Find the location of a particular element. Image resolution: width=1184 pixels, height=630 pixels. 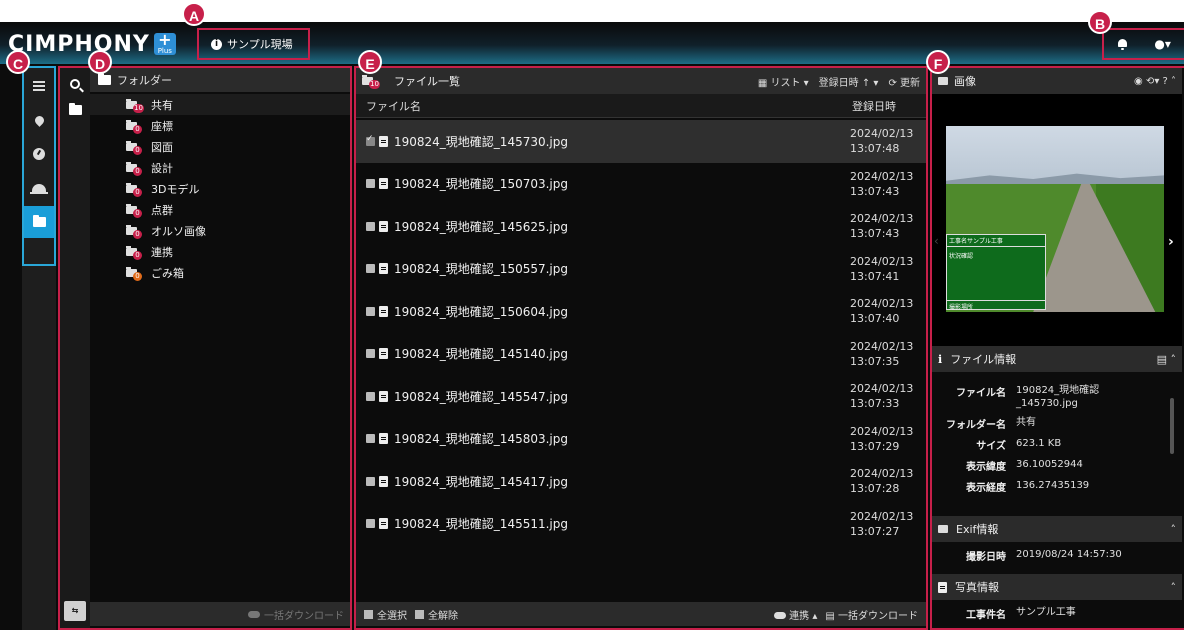

file-info-header: i ファイル情報 ▤ ˄ is located at coordinates (1057, 359).